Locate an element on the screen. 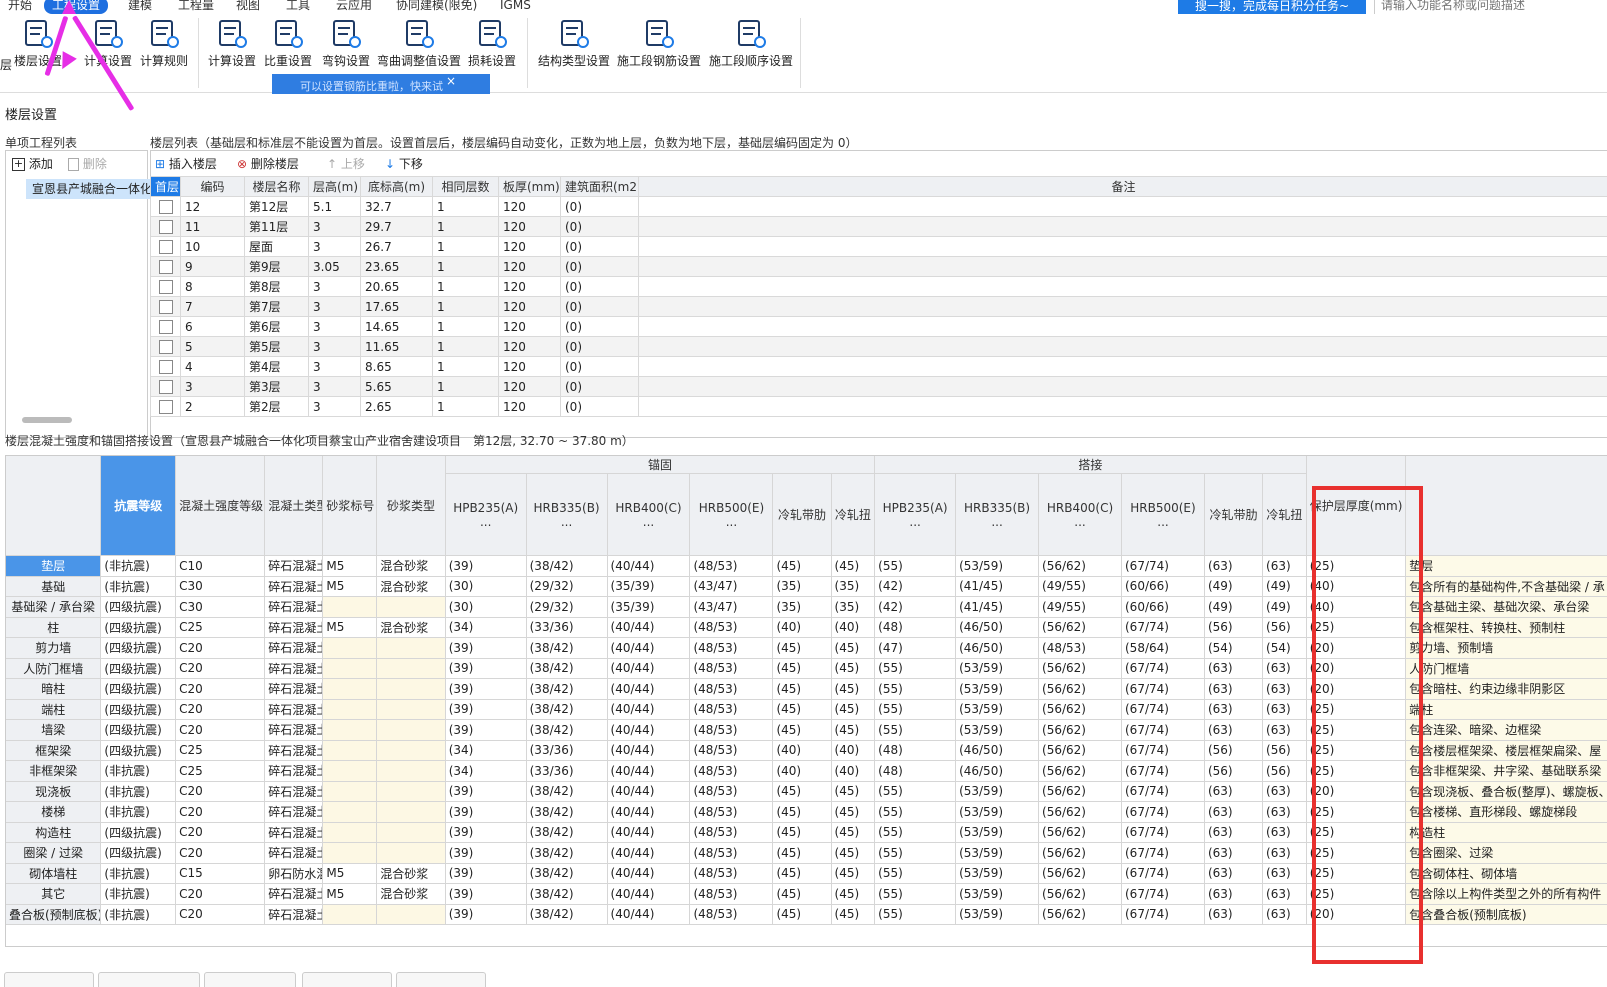  floor-cell: 2.65 is located at coordinates (397, 407).